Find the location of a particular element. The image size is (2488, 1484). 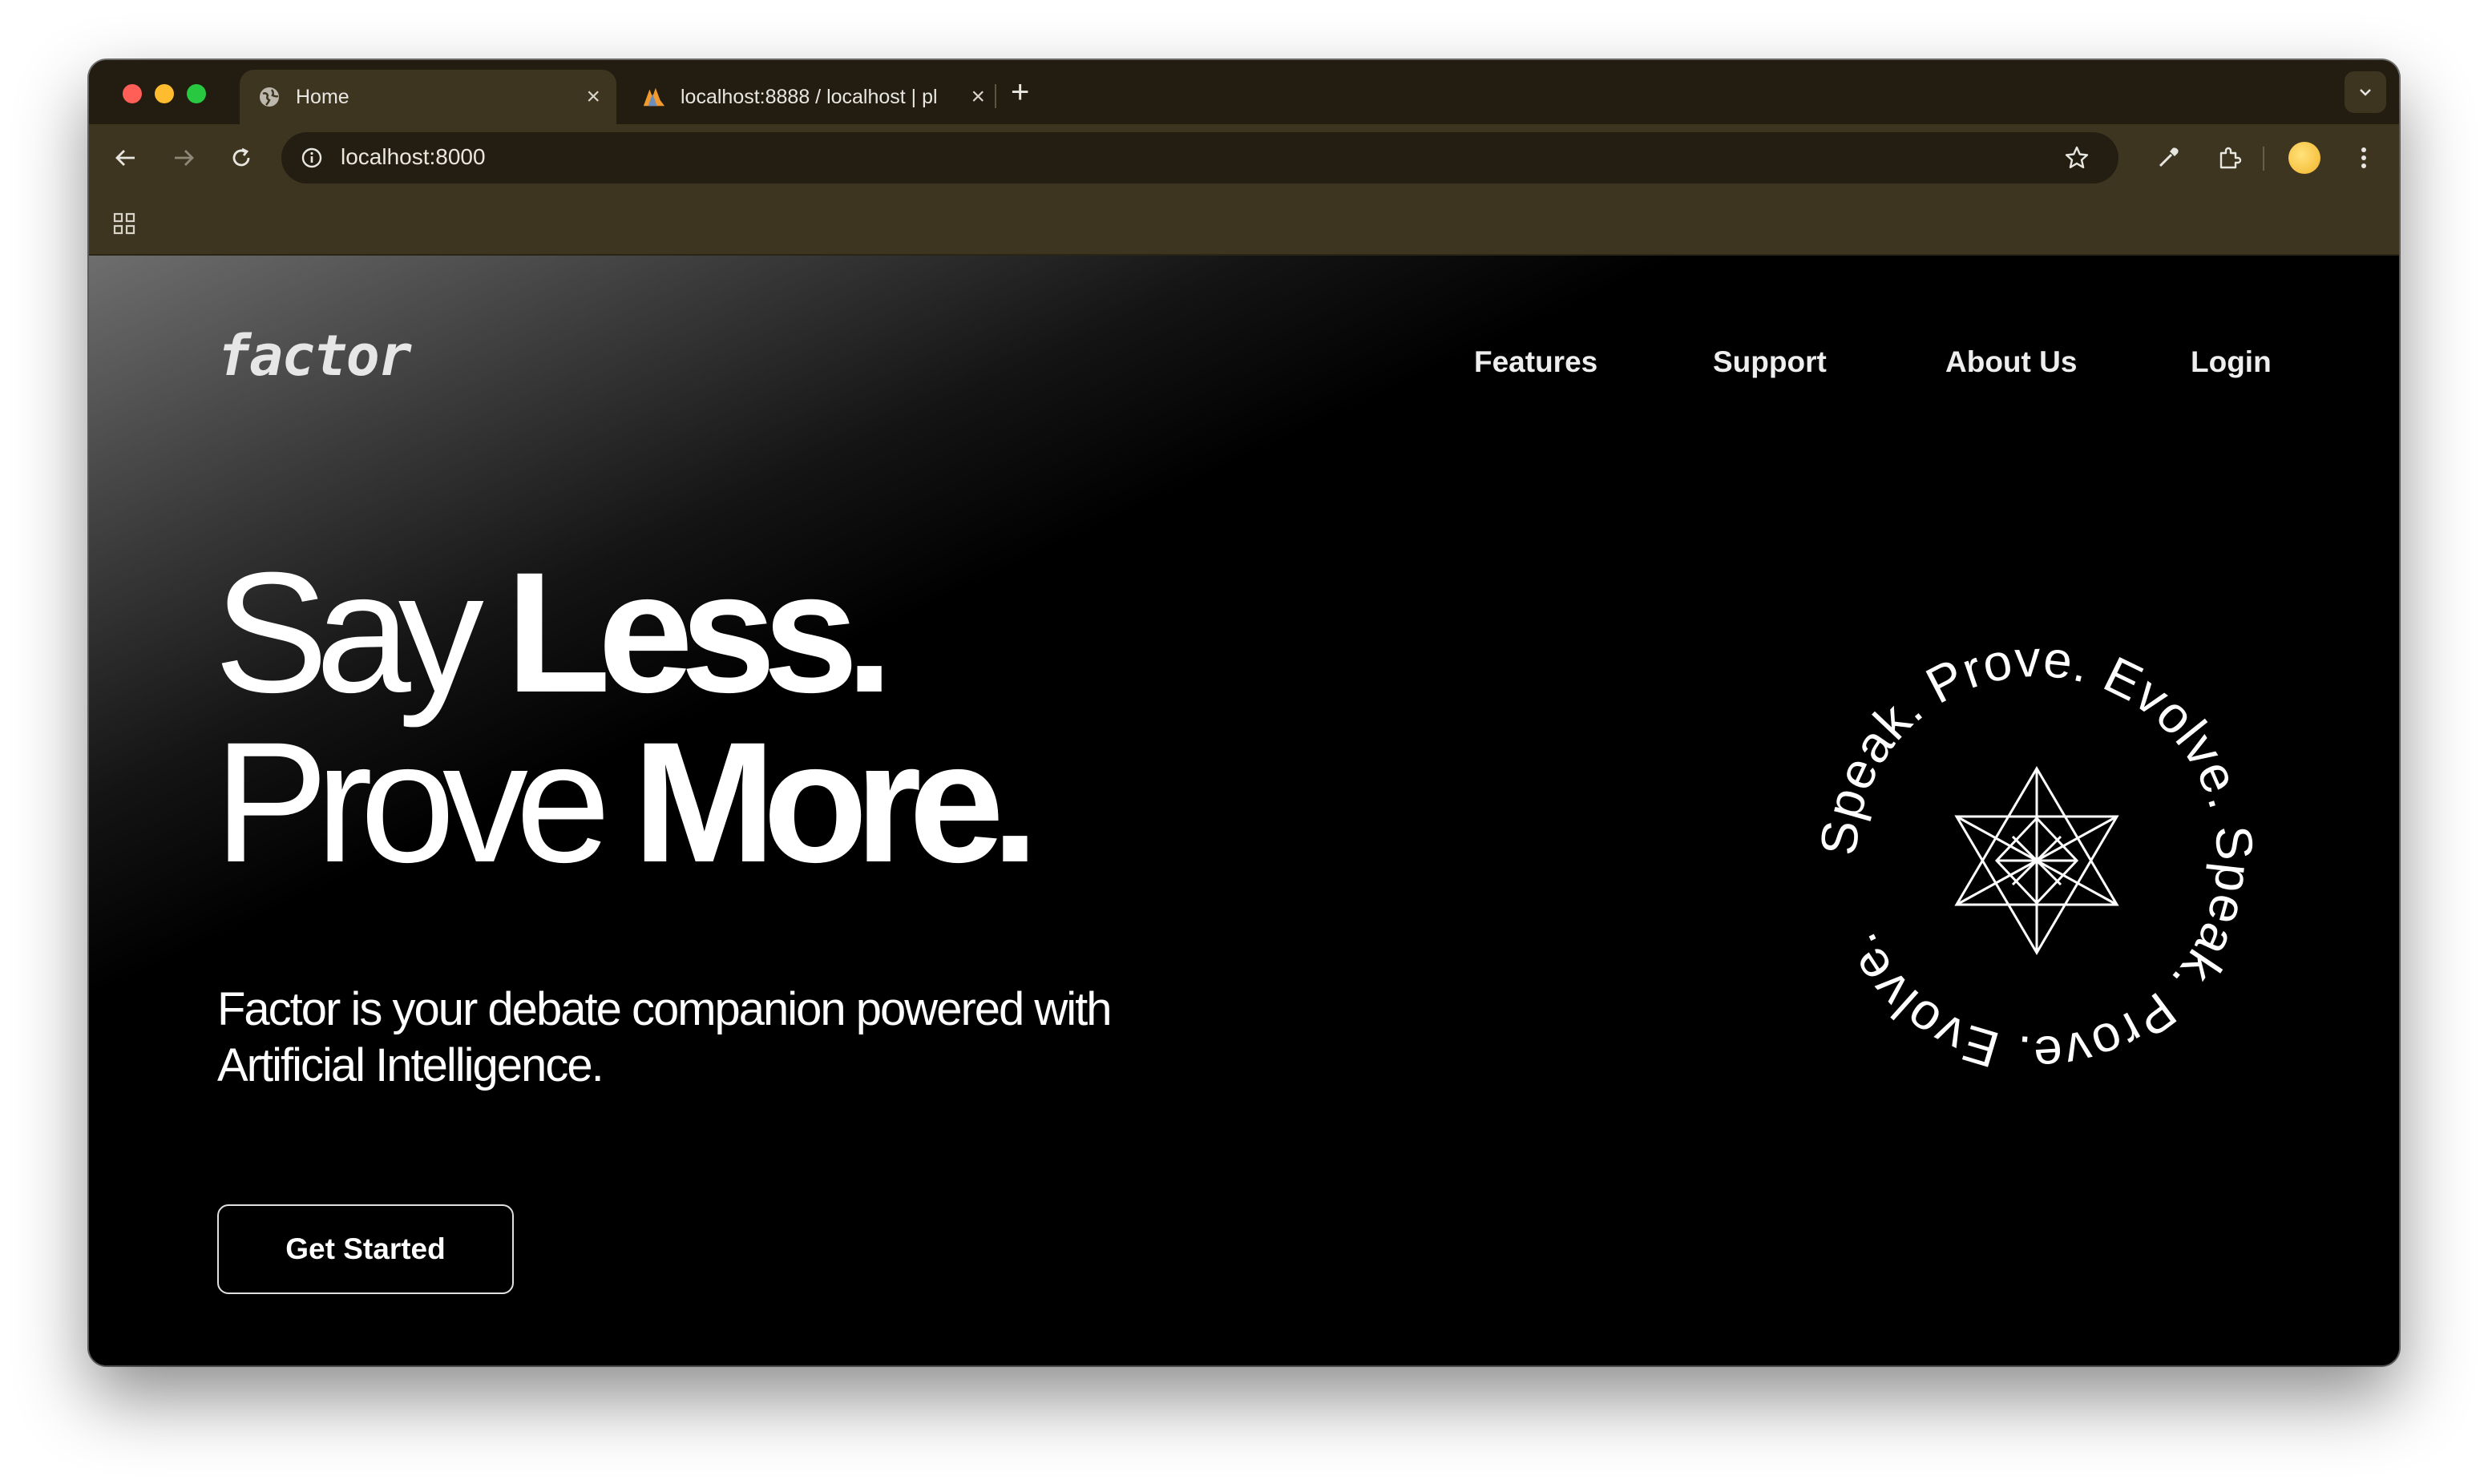

hero-headline-line2: Prove More. is located at coordinates (626, 803).